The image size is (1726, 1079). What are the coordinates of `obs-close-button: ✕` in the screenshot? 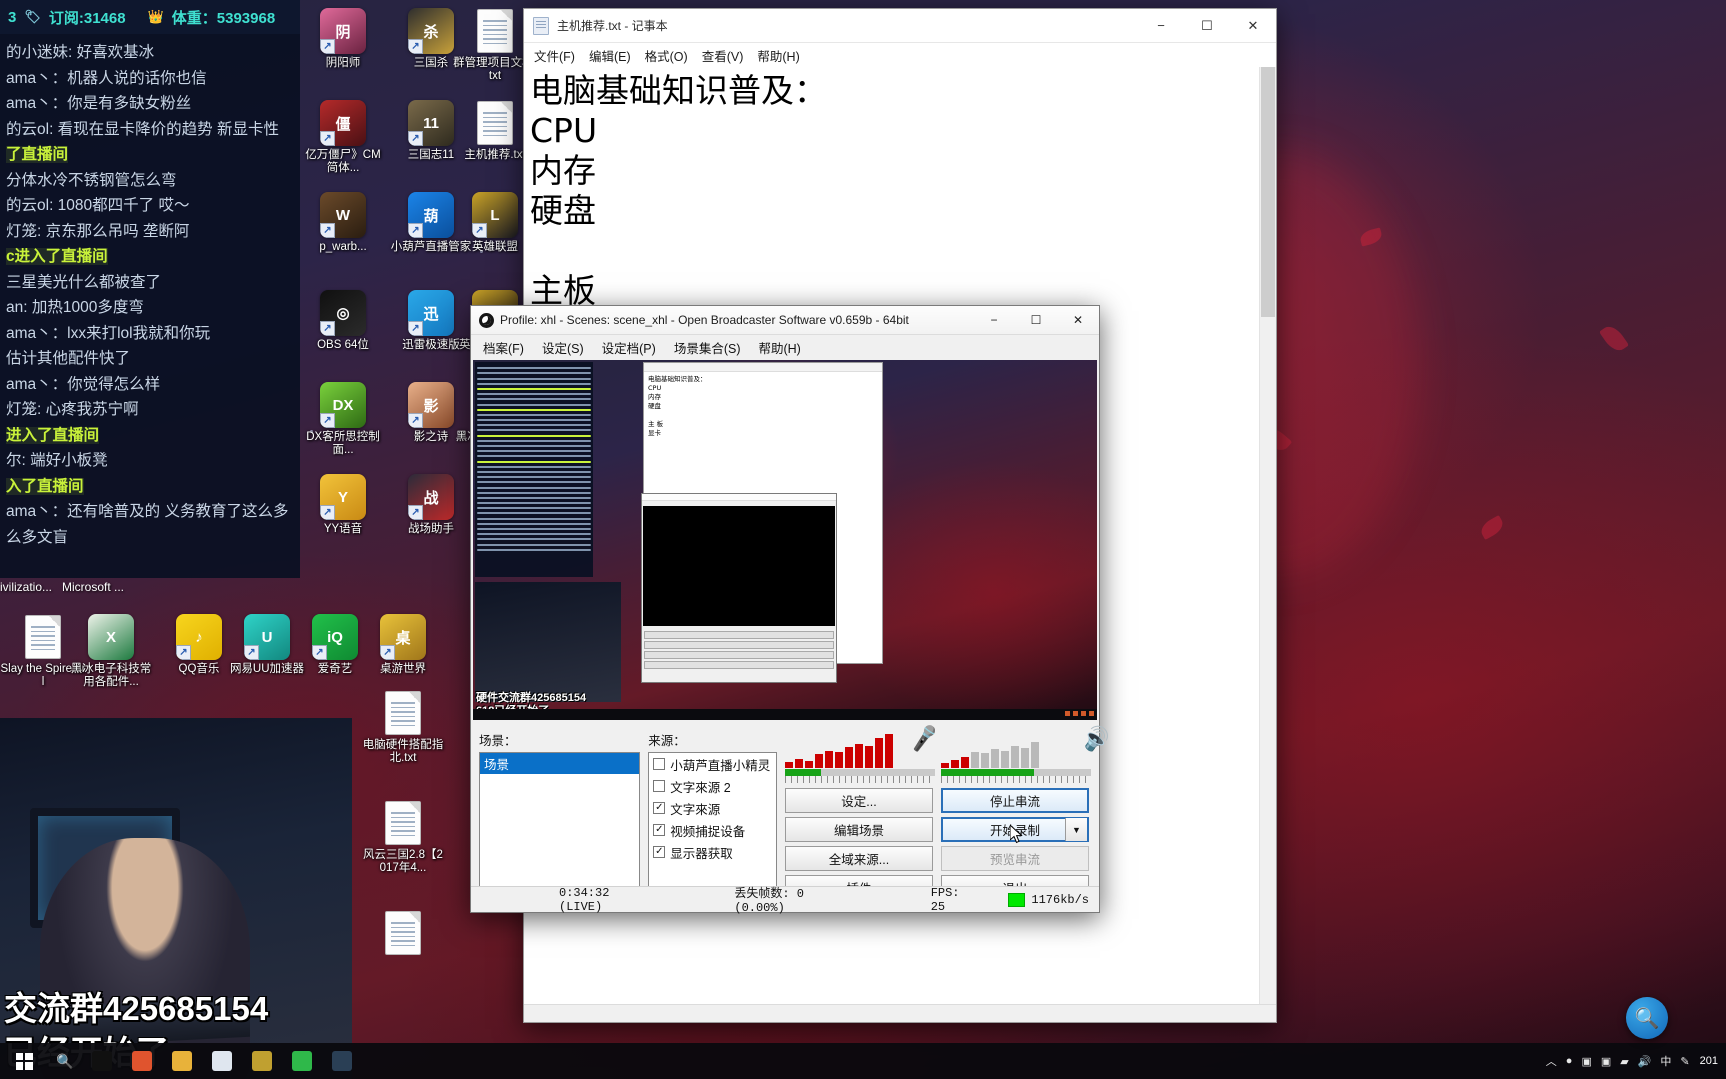 It's located at (1078, 320).